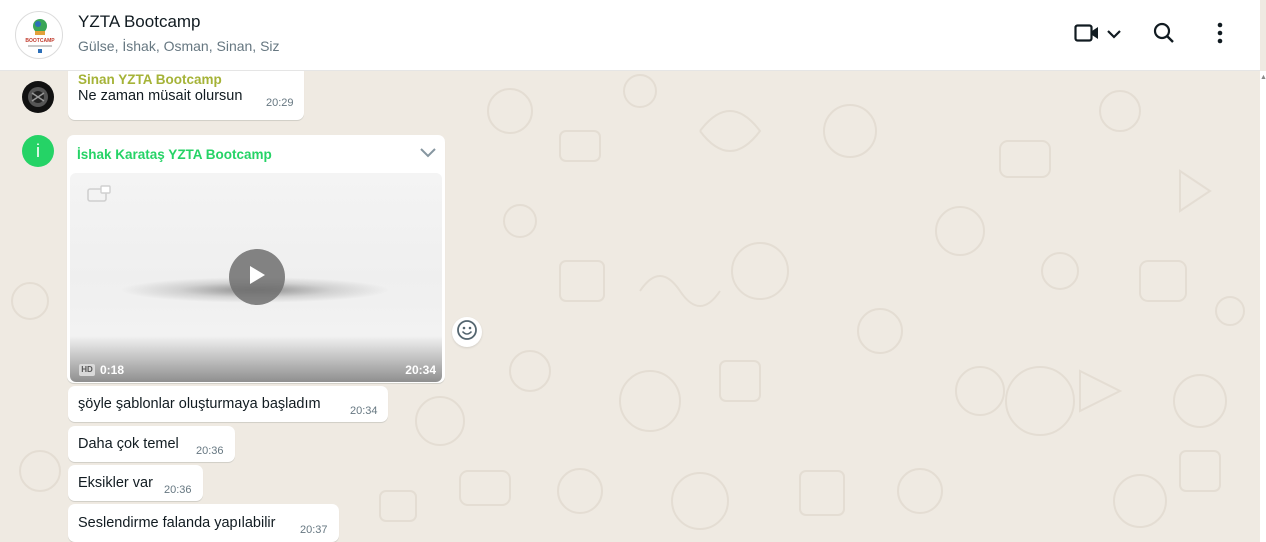 This screenshot has width=1266, height=542. What do you see at coordinates (39, 35) in the screenshot?
I see `group-avatar: BOOTCAMP` at bounding box center [39, 35].